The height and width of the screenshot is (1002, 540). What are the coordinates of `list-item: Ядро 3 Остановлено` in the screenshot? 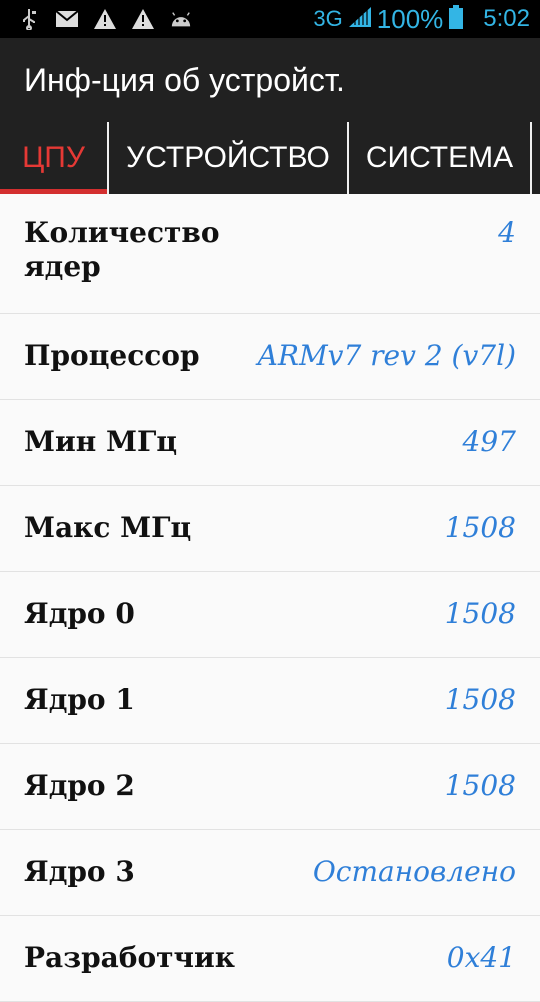 It's located at (270, 873).